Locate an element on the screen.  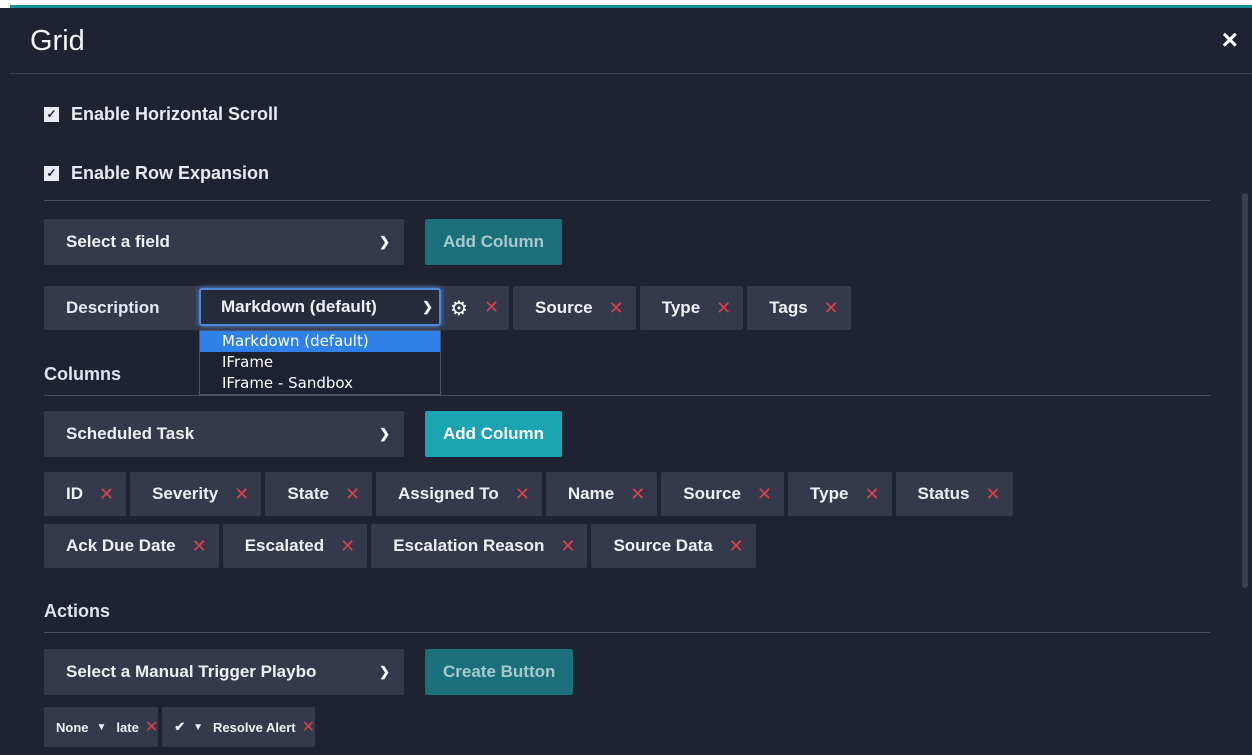
row-expansion-option: ✓ Enable Row Expansion is located at coordinates (156, 173).